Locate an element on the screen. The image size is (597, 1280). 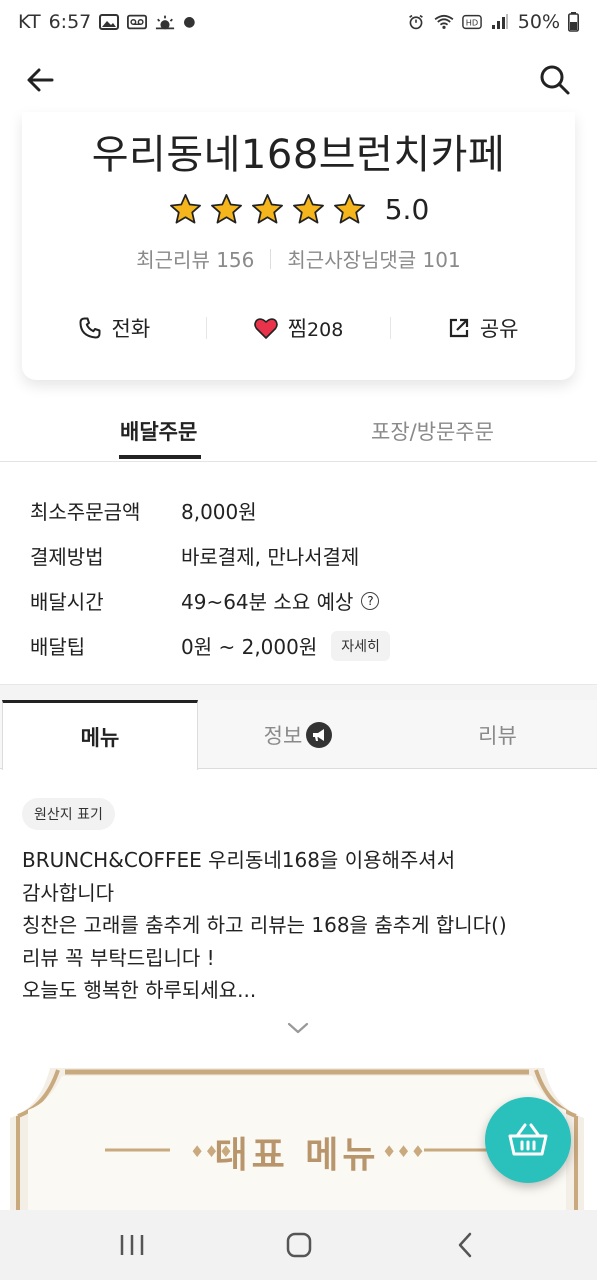
recent-reviews: 최근리뷰 156 is located at coordinates (195, 258).